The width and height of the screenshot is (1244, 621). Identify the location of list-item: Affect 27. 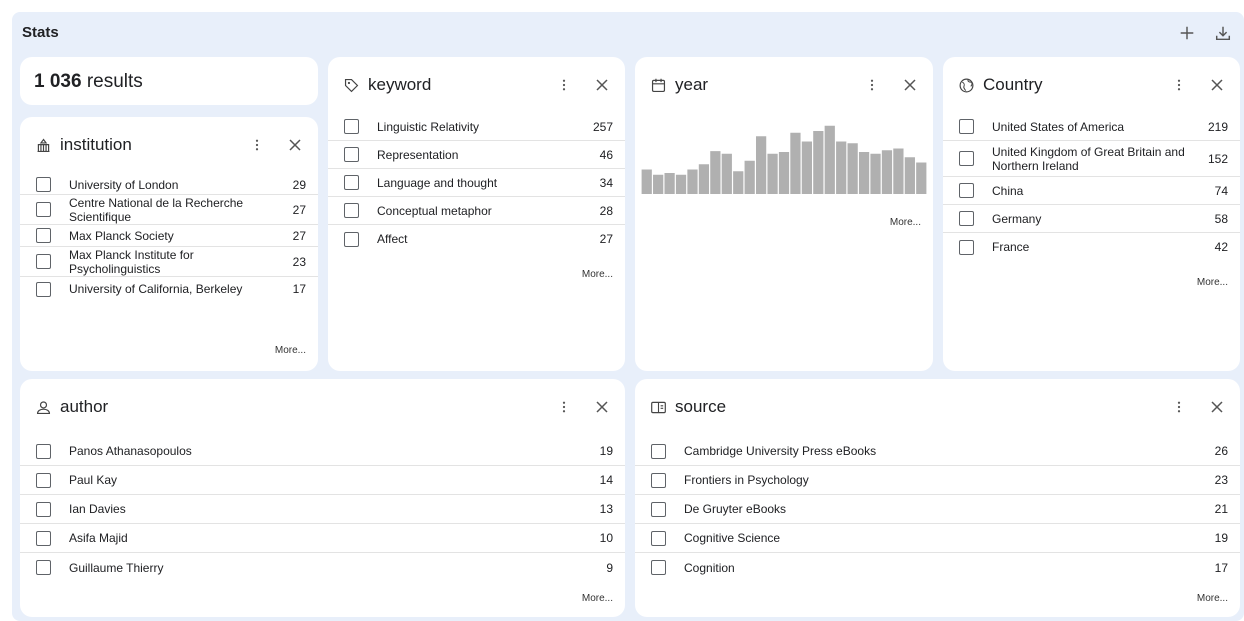
(476, 239).